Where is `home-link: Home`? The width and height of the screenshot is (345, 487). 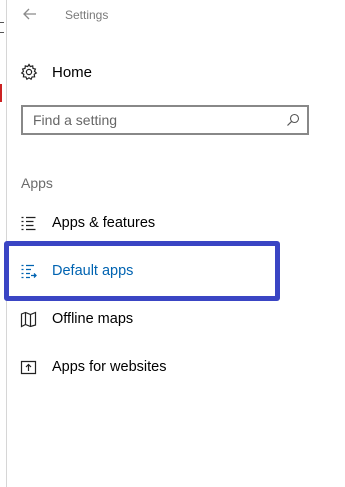 home-link: Home is located at coordinates (170, 72).